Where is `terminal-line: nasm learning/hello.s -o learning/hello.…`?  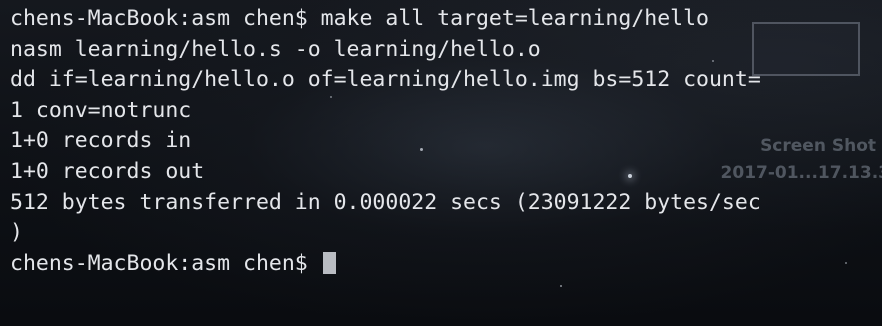
terminal-line: nasm learning/hello.s -o learning/hello.… is located at coordinates (275, 49).